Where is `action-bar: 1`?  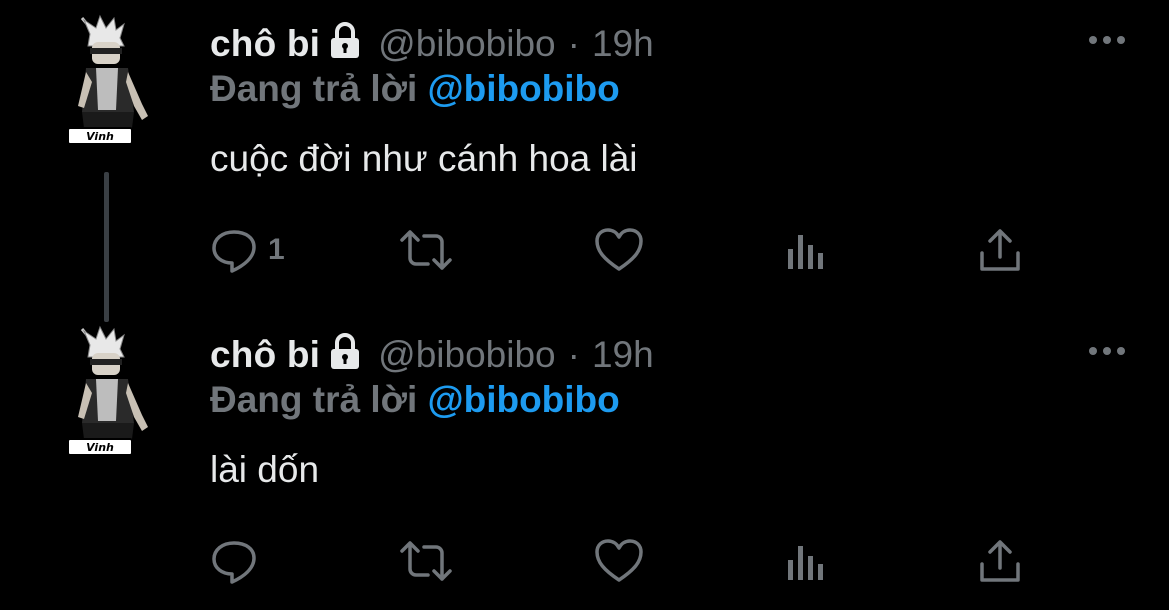
action-bar: 1 is located at coordinates (630, 250).